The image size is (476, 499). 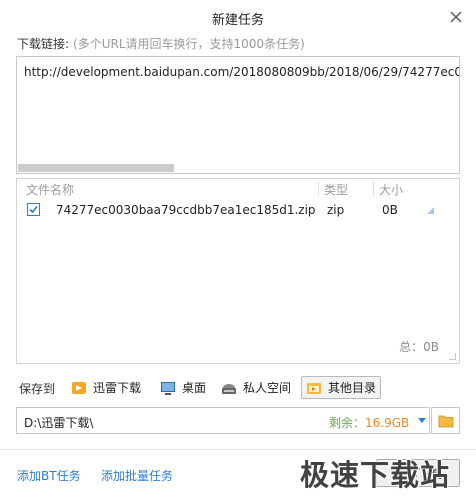 What do you see at coordinates (267, 388) in the screenshot?
I see `save-option-label: 私人空间` at bounding box center [267, 388].